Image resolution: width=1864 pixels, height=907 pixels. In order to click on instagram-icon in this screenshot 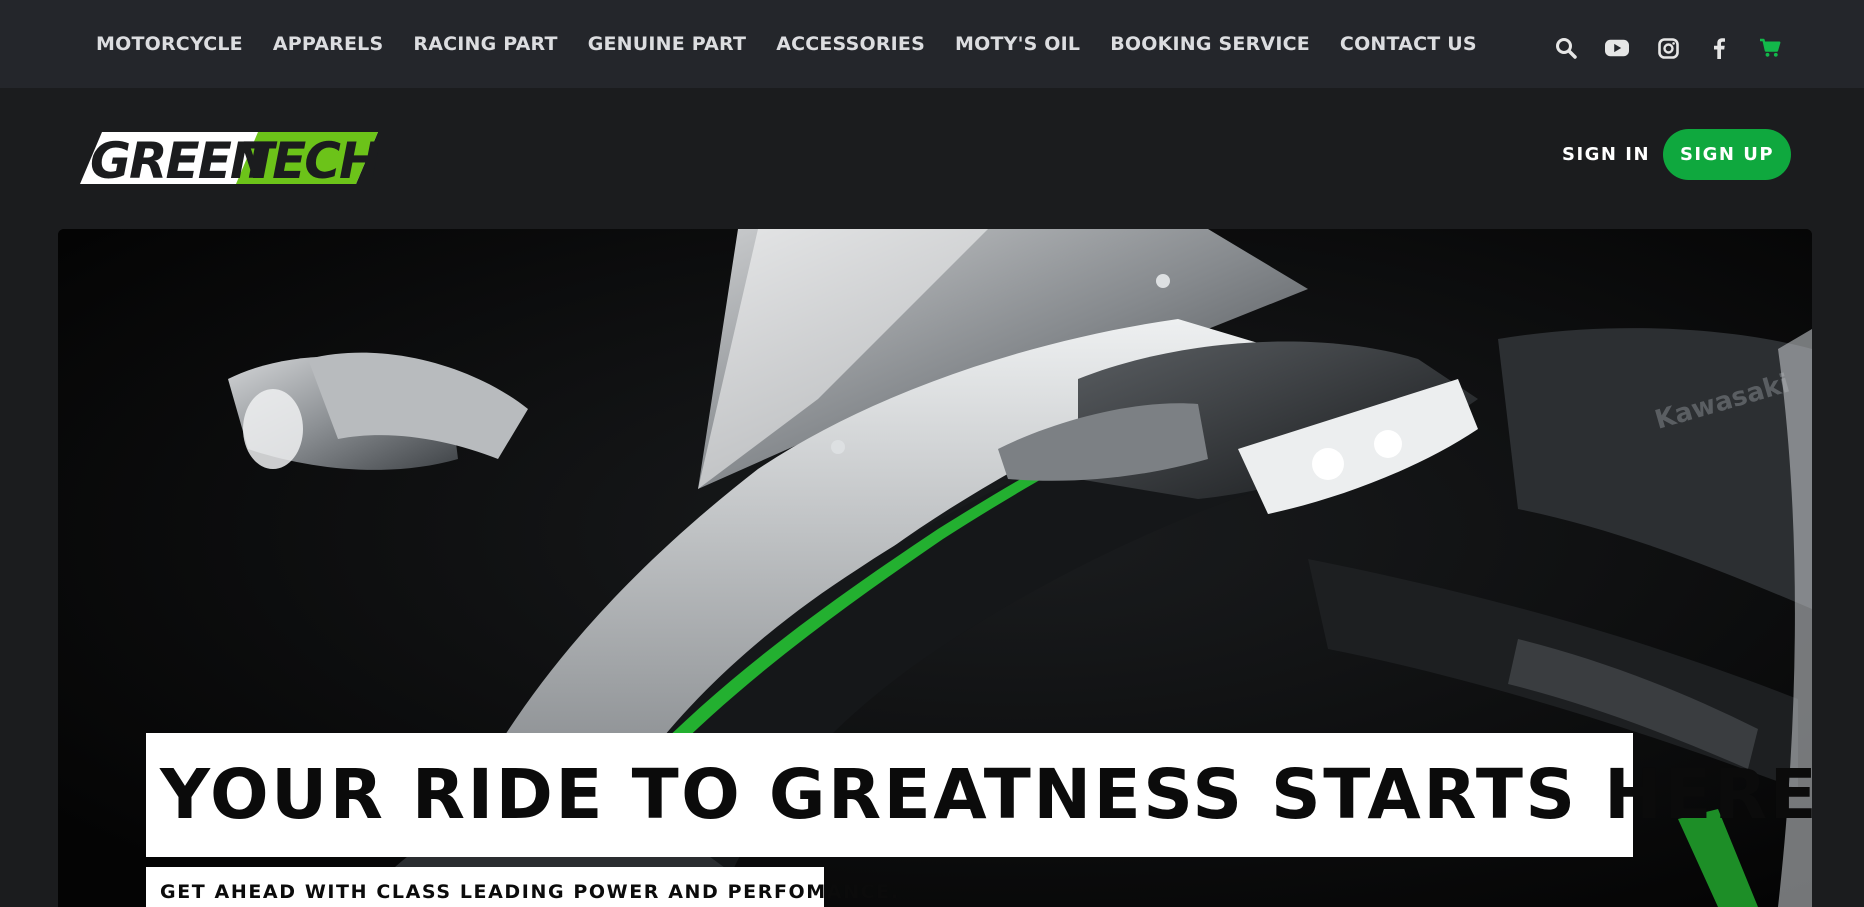, I will do `click(1668, 48)`.